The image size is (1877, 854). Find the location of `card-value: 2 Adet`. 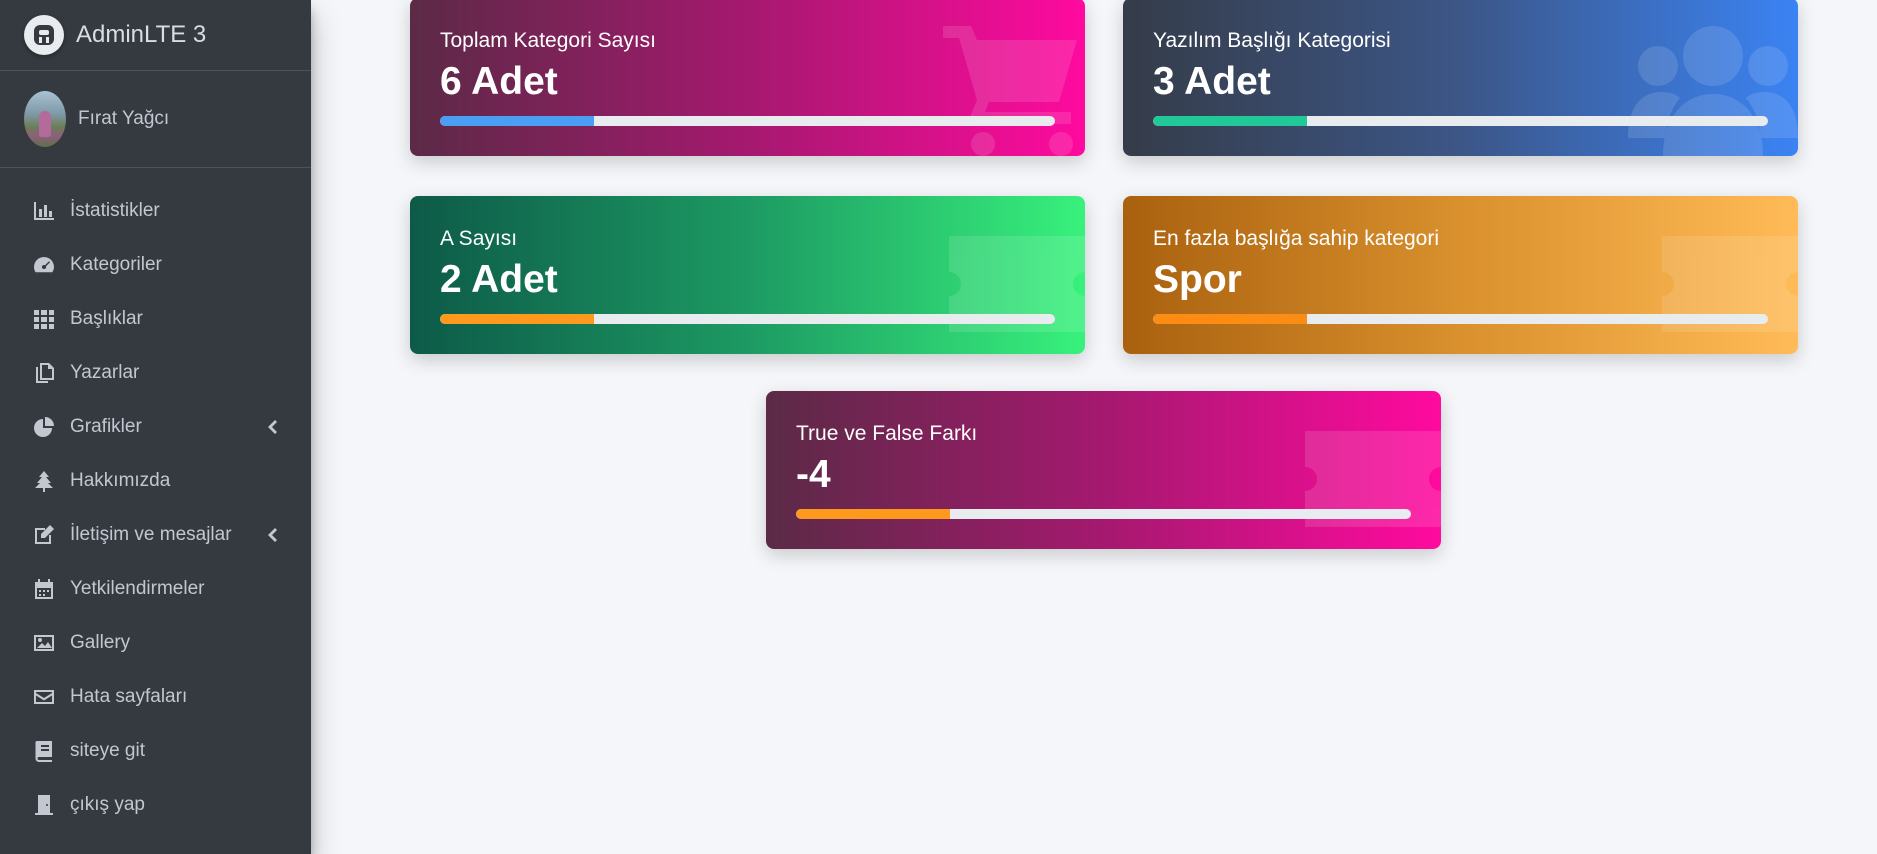

card-value: 2 Adet is located at coordinates (499, 279).